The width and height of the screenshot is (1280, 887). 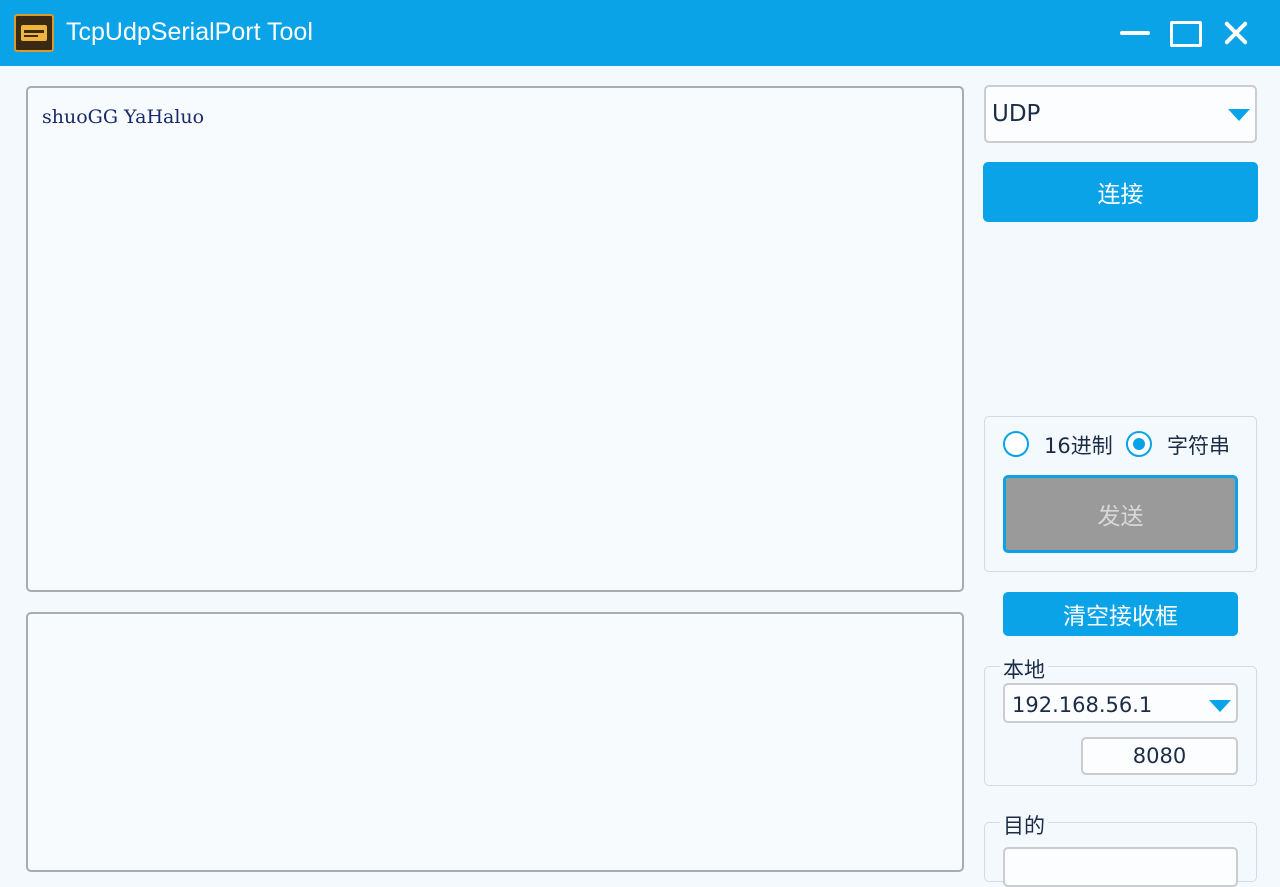 What do you see at coordinates (1120, 614) in the screenshot?
I see `clear-receive-button: 清空接收框` at bounding box center [1120, 614].